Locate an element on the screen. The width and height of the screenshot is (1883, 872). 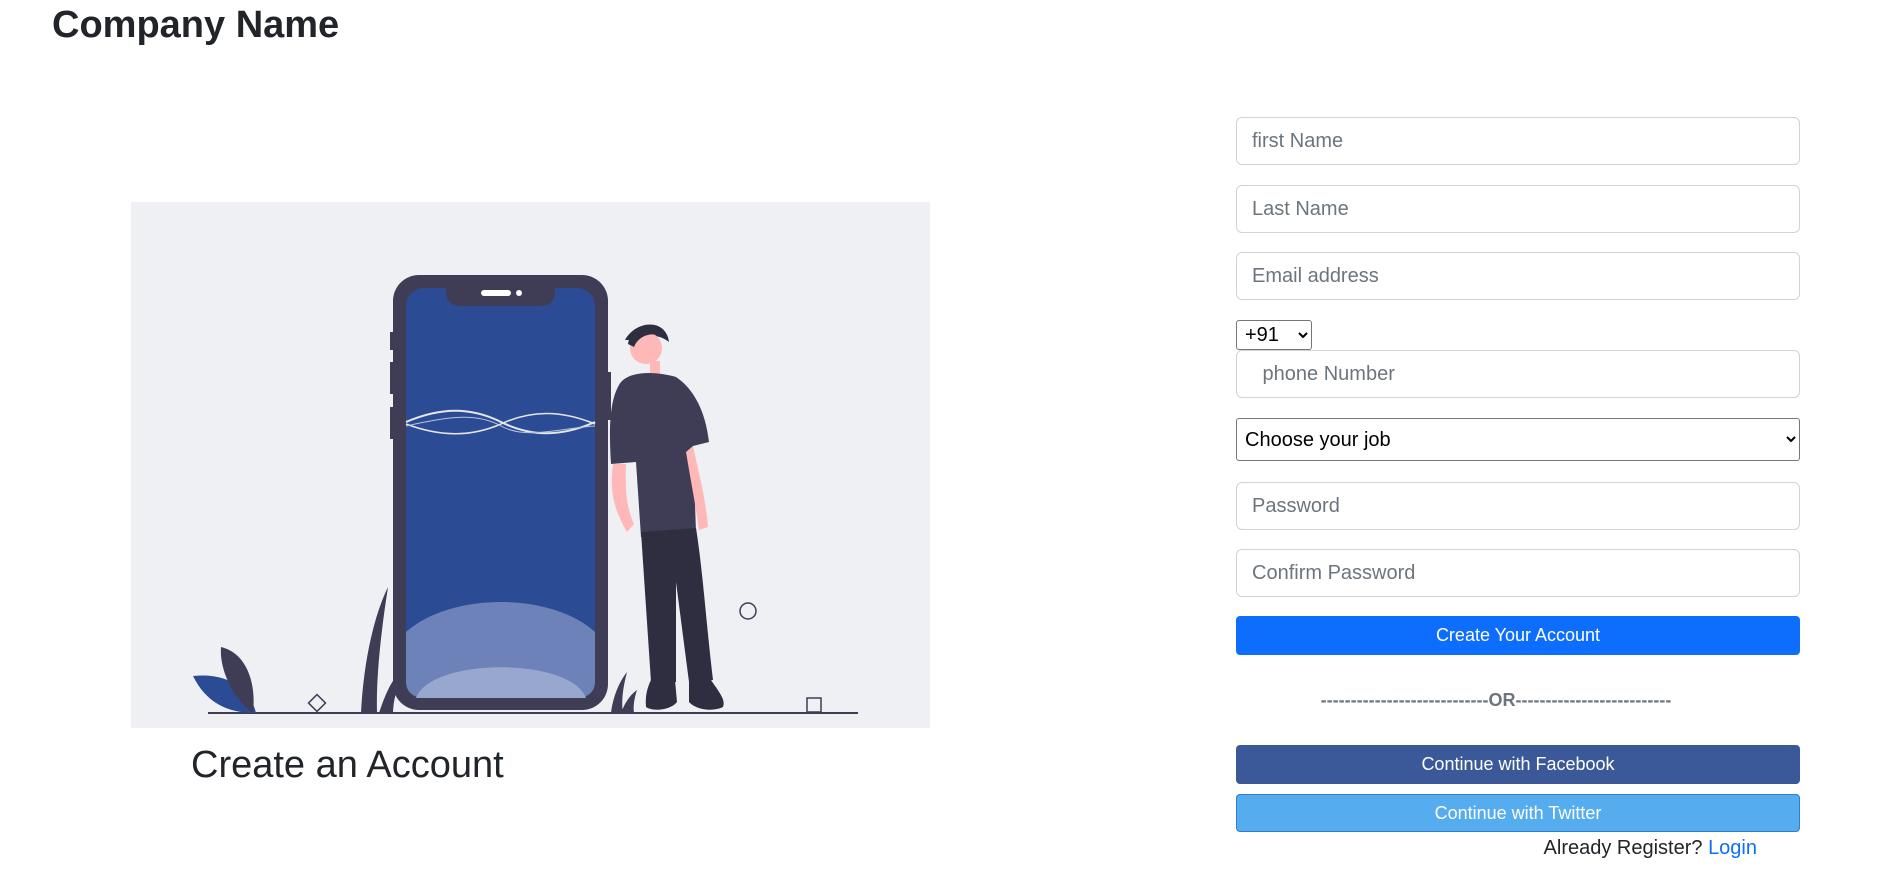
facebook-login-button: Continue with Facebook is located at coordinates (1518, 764).